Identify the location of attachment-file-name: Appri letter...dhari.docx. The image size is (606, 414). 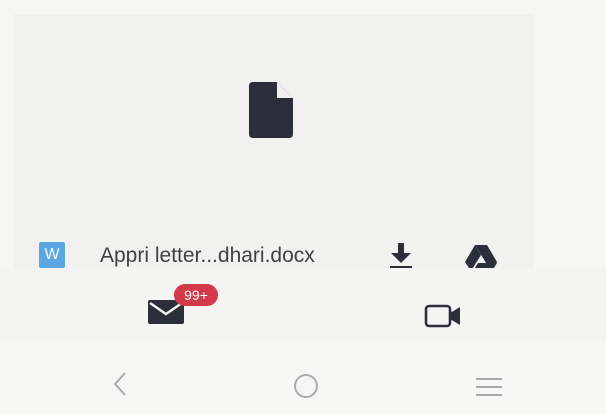
(207, 256).